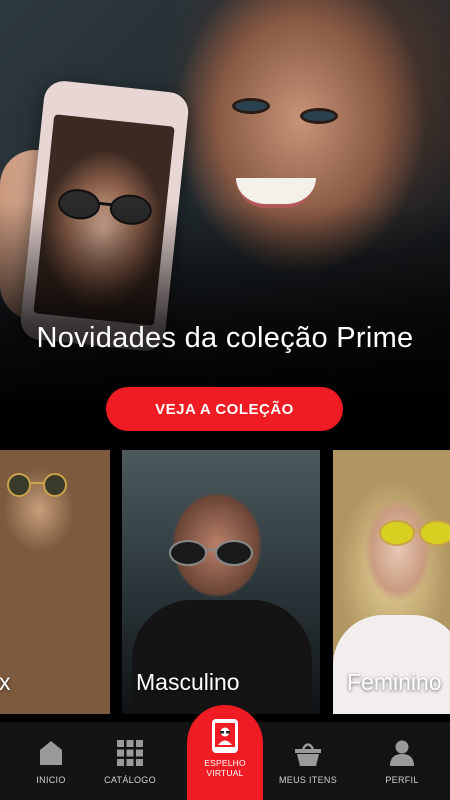 This screenshot has height=800, width=450. What do you see at coordinates (225, 768) in the screenshot?
I see `nav-item-label: ESPELHO VIRTUAL` at bounding box center [225, 768].